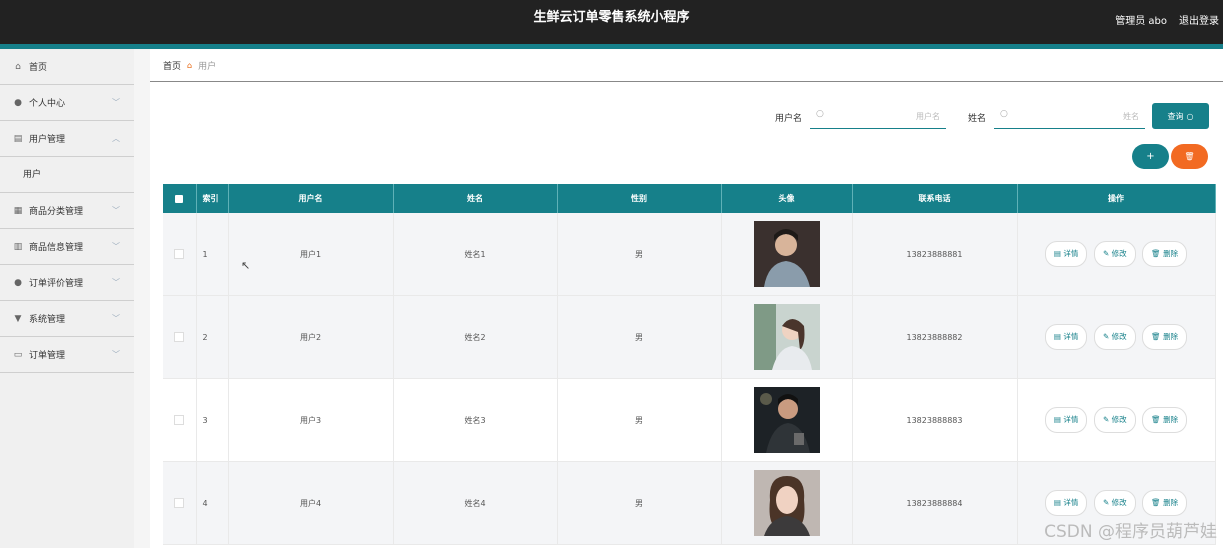  What do you see at coordinates (935, 503) in the screenshot?
I see `cell-phone: 13823888884` at bounding box center [935, 503].